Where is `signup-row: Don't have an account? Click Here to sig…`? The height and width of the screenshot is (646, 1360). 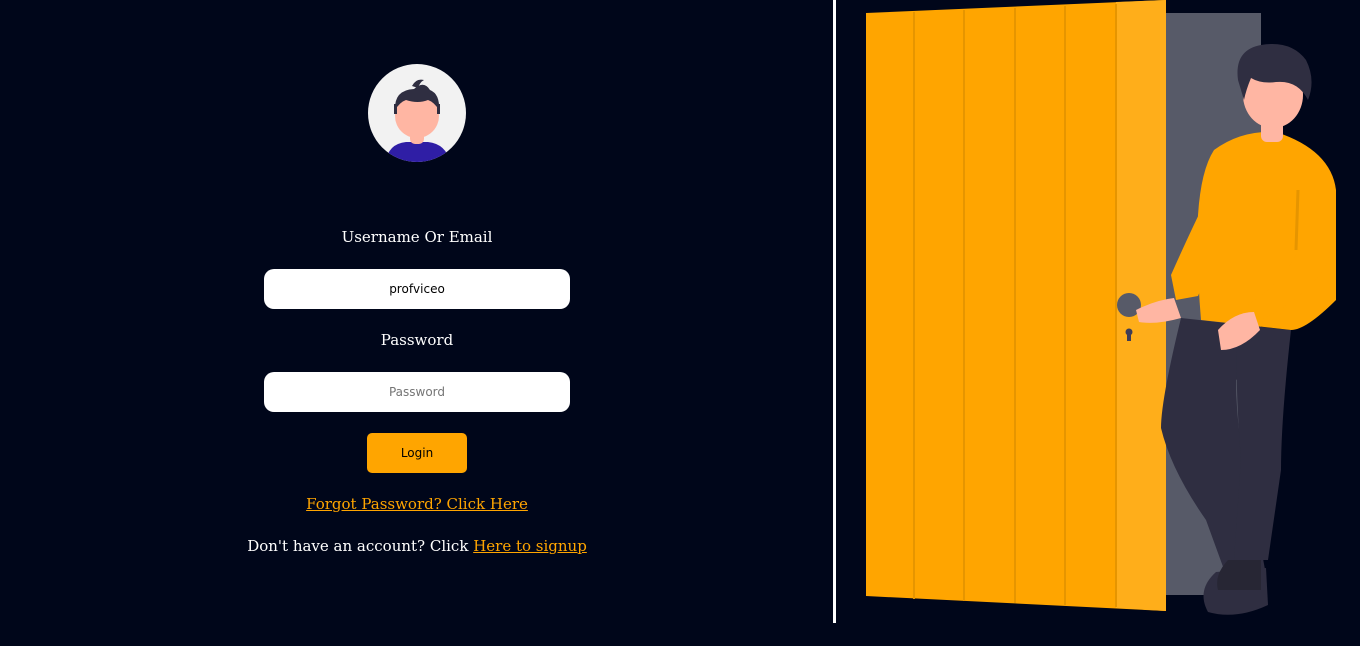 signup-row: Don't have an account? Click Here to sig… is located at coordinates (417, 546).